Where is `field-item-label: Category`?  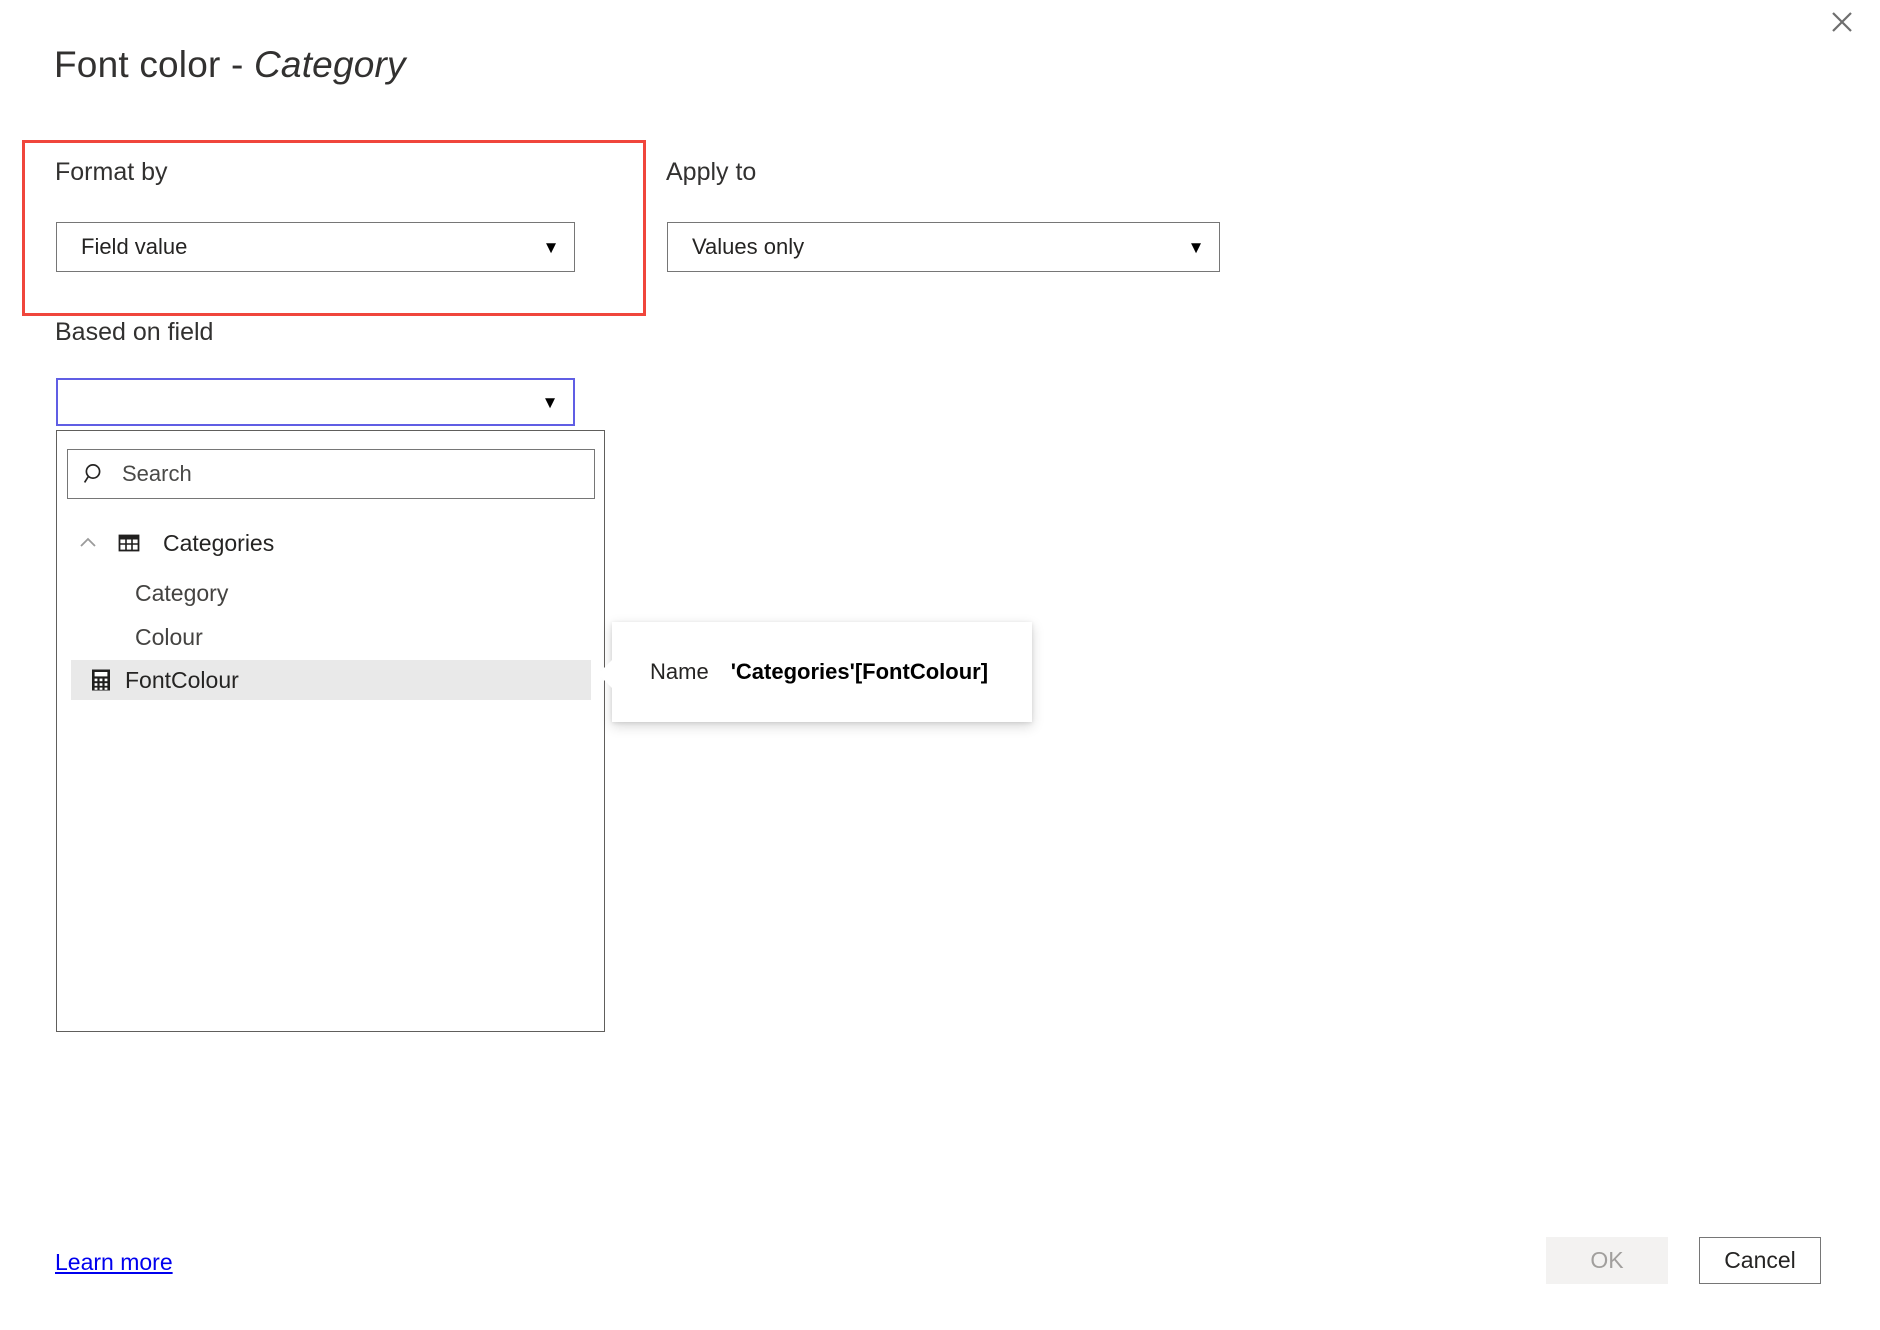
field-item-label: Category is located at coordinates (182, 592).